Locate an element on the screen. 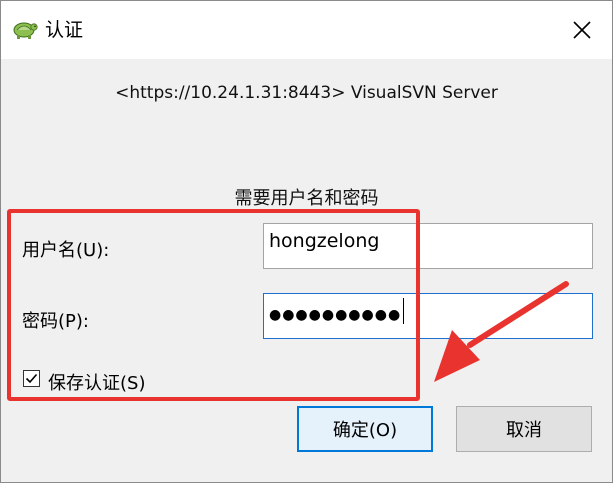 This screenshot has height=483, width=613. tortoise-icon is located at coordinates (25, 30).